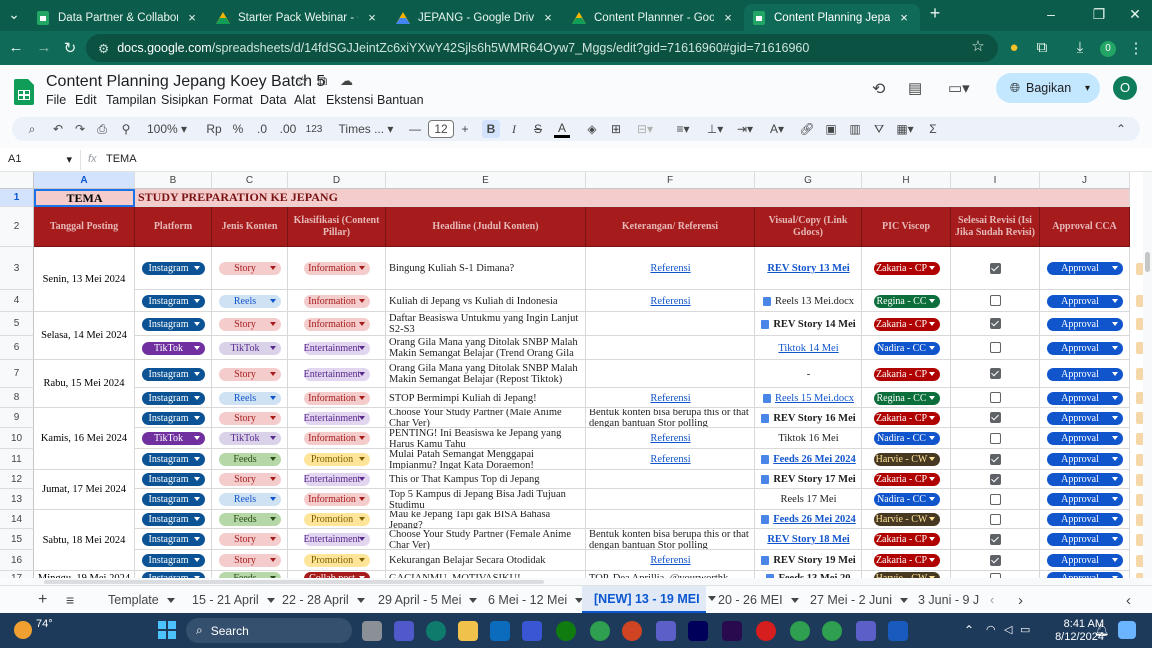 Image resolution: width=1152 pixels, height=648 pixels. I want to click on star-icon: ☆, so click(302, 81).